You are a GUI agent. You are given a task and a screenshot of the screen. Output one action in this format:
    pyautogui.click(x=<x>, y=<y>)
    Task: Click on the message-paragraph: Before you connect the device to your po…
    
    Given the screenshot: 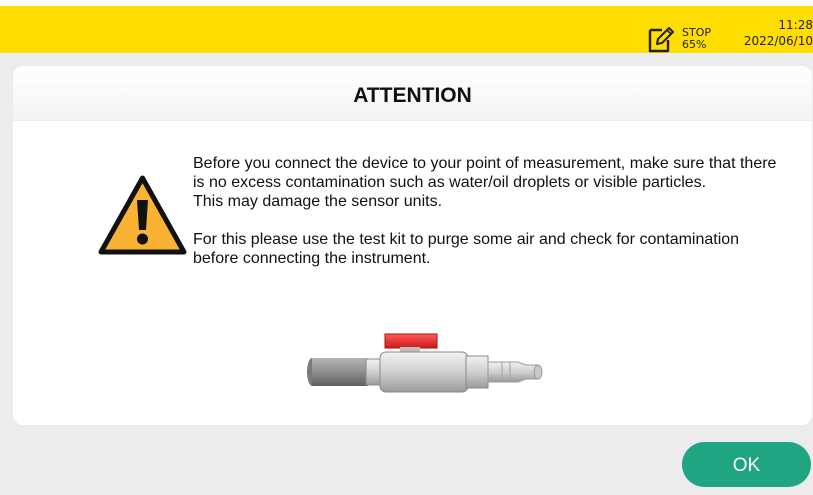 What is the action you would take?
    pyautogui.click(x=485, y=173)
    